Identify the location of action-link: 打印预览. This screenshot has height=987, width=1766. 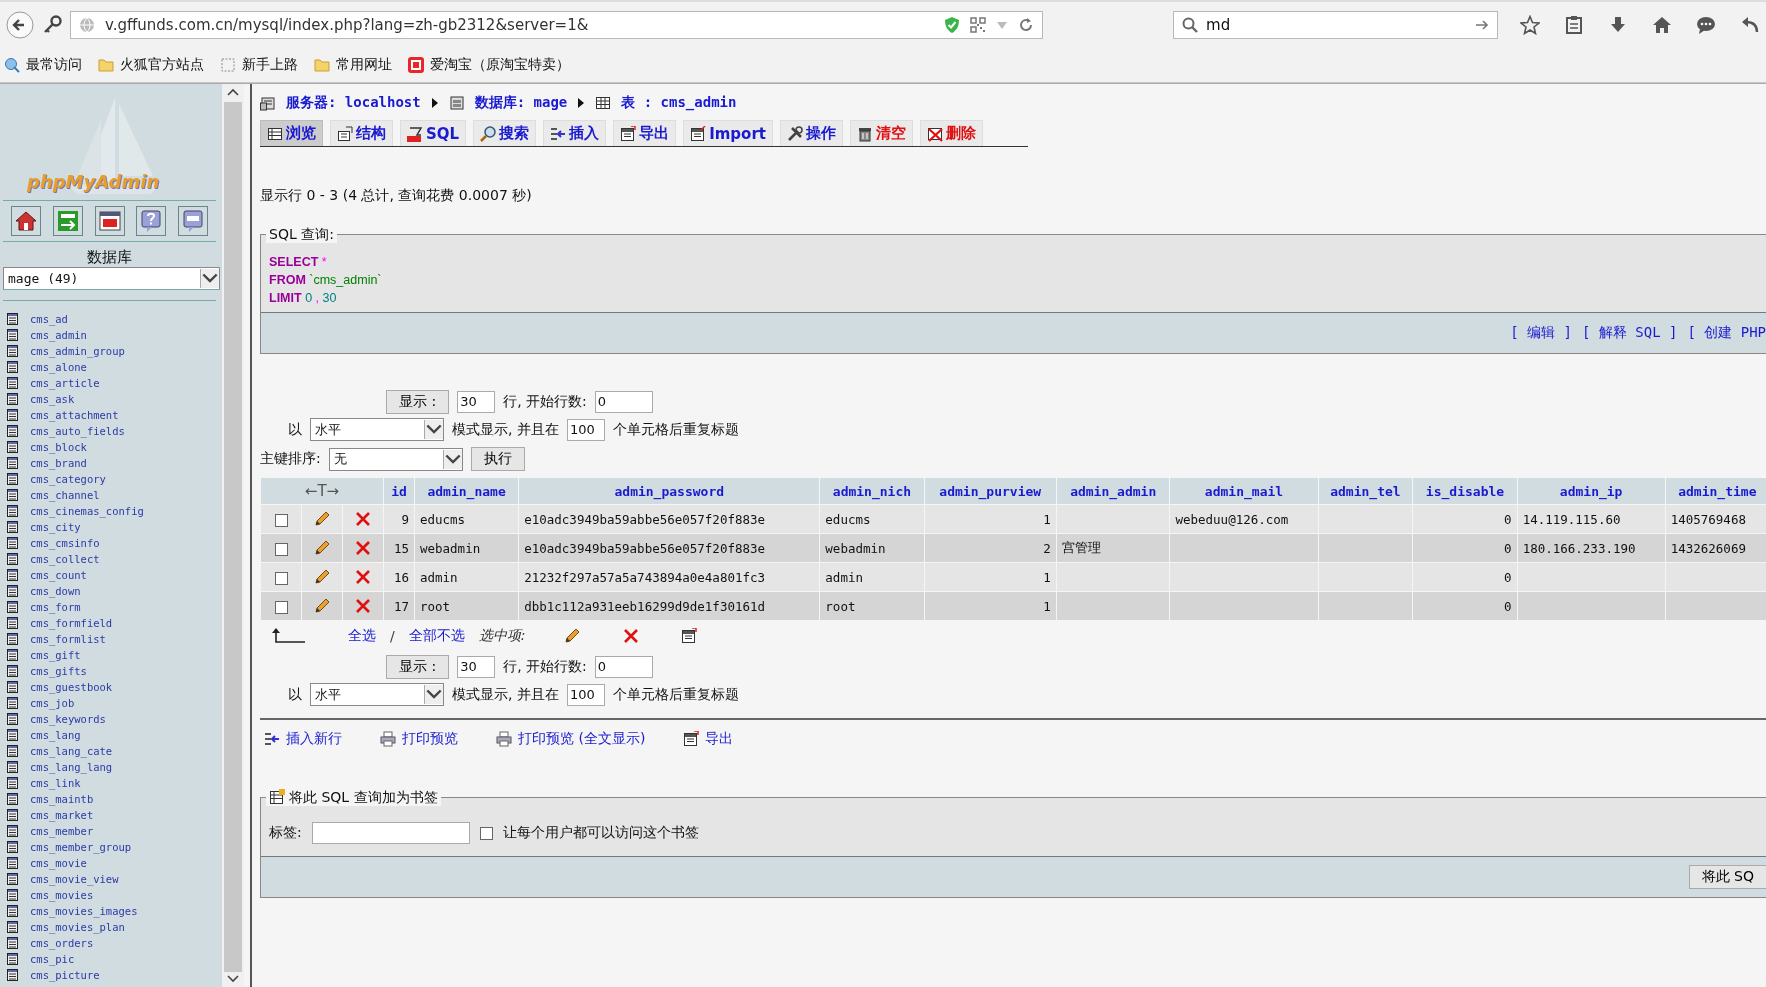
(419, 739).